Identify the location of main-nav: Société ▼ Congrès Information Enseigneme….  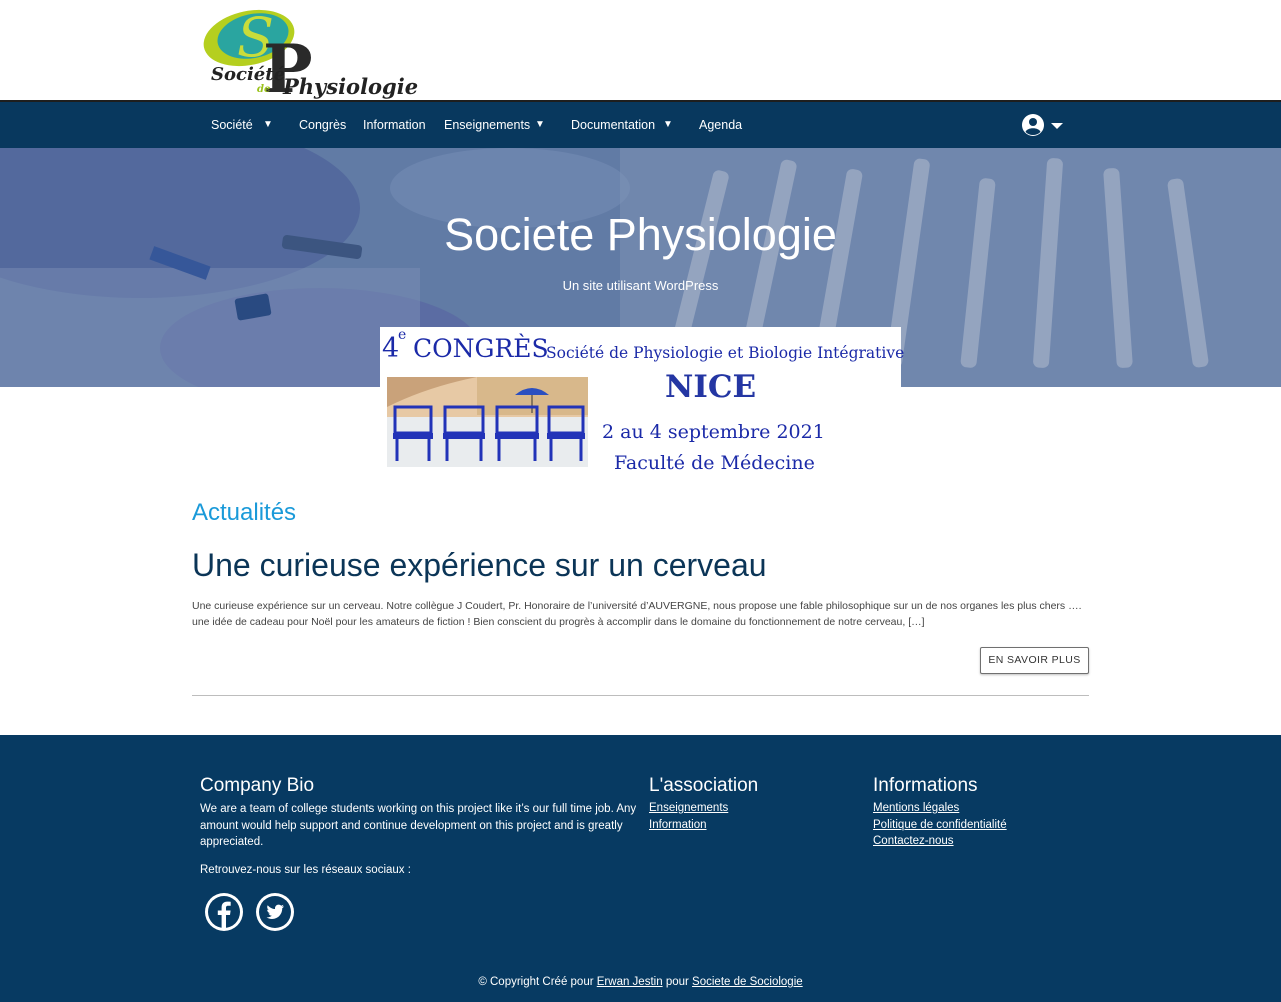
(640, 124).